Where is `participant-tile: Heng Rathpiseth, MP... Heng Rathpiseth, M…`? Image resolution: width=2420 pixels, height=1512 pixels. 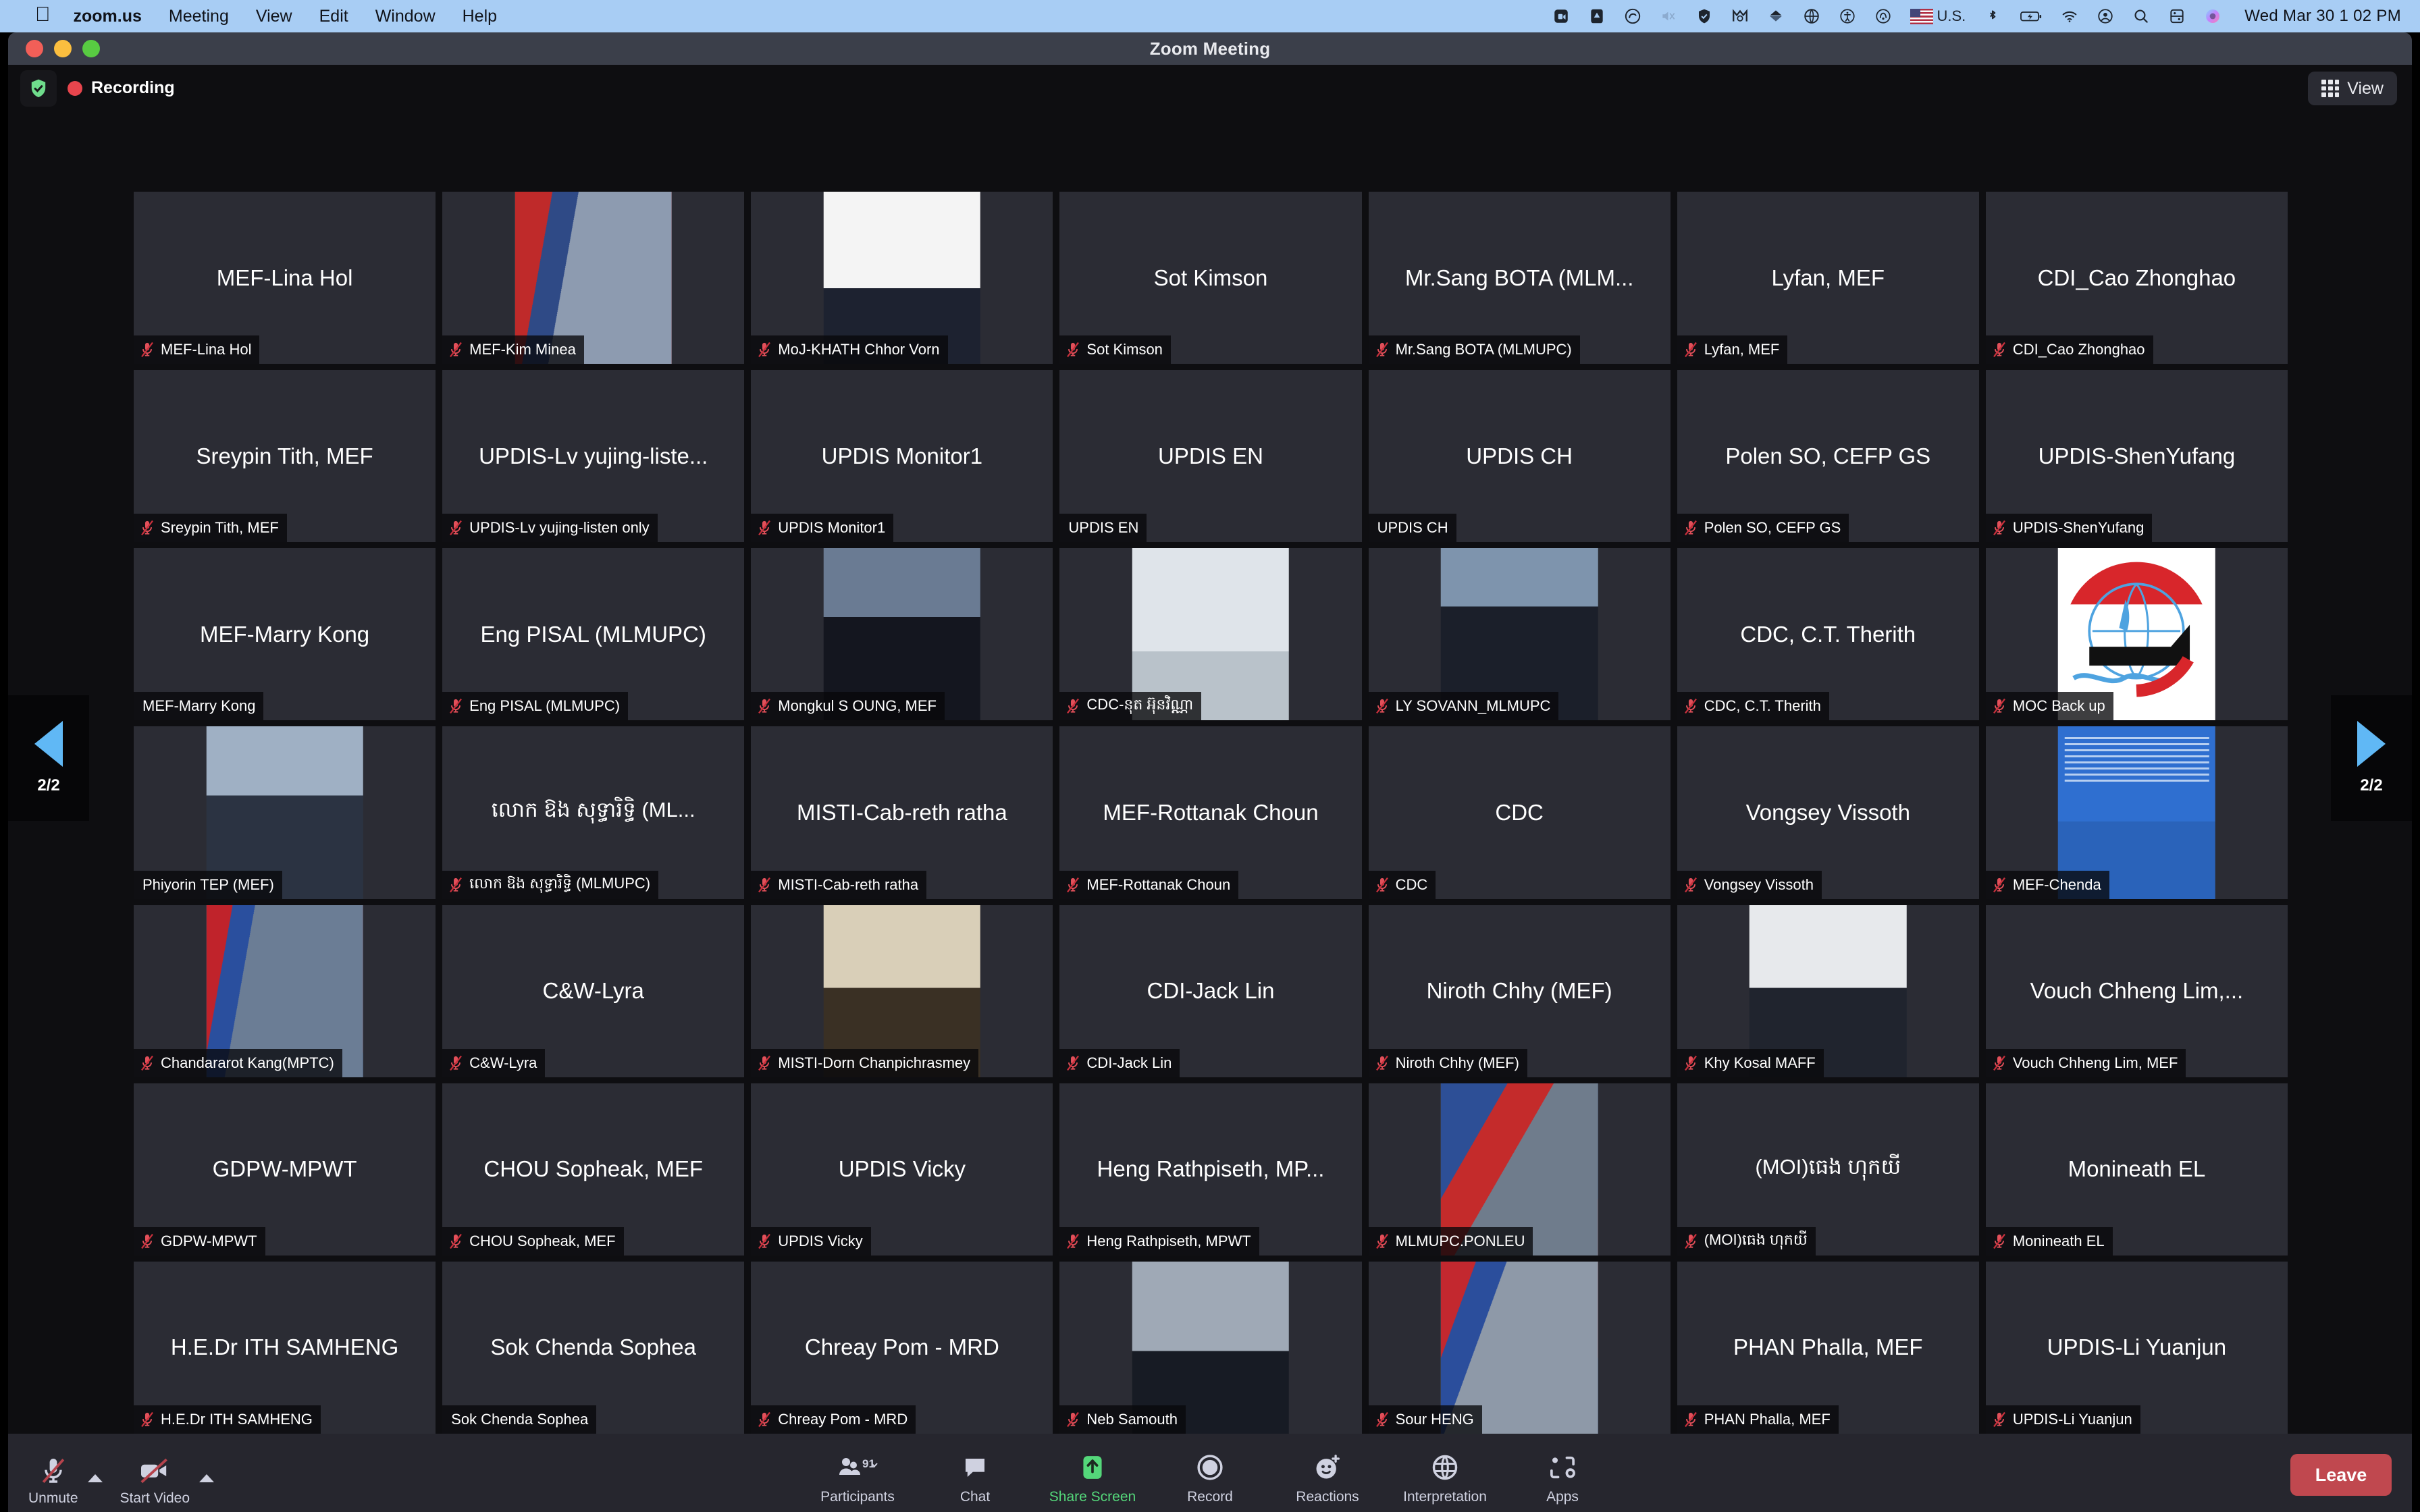 participant-tile: Heng Rathpiseth, MP... Heng Rathpiseth, M… is located at coordinates (1210, 1169).